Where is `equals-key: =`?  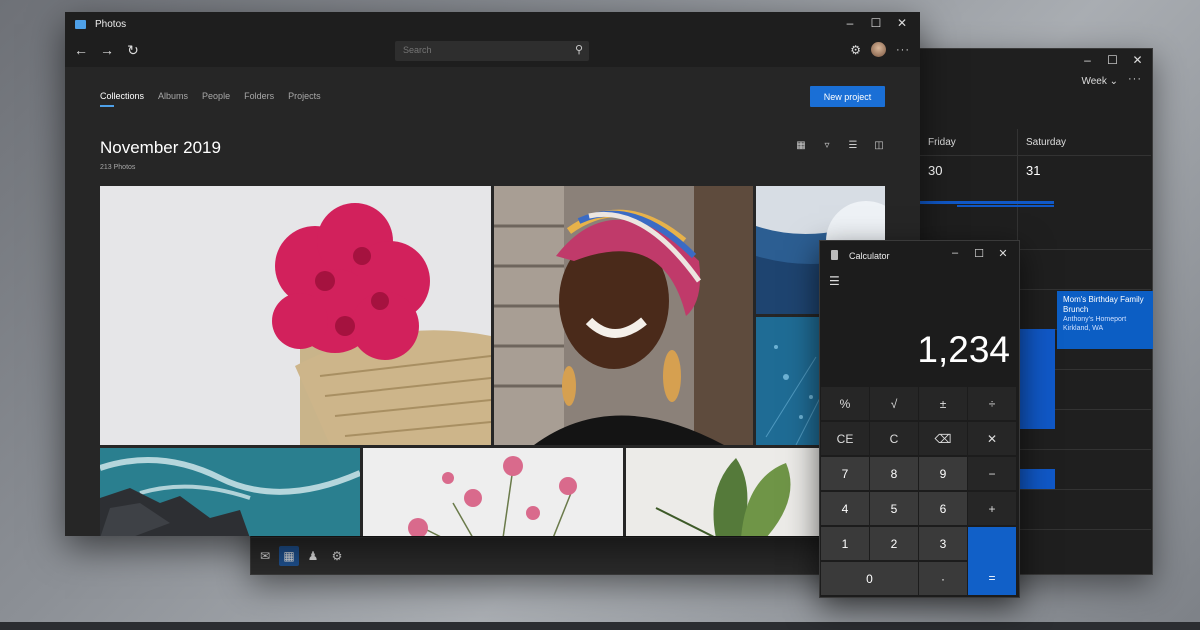 equals-key: = is located at coordinates (992, 561).